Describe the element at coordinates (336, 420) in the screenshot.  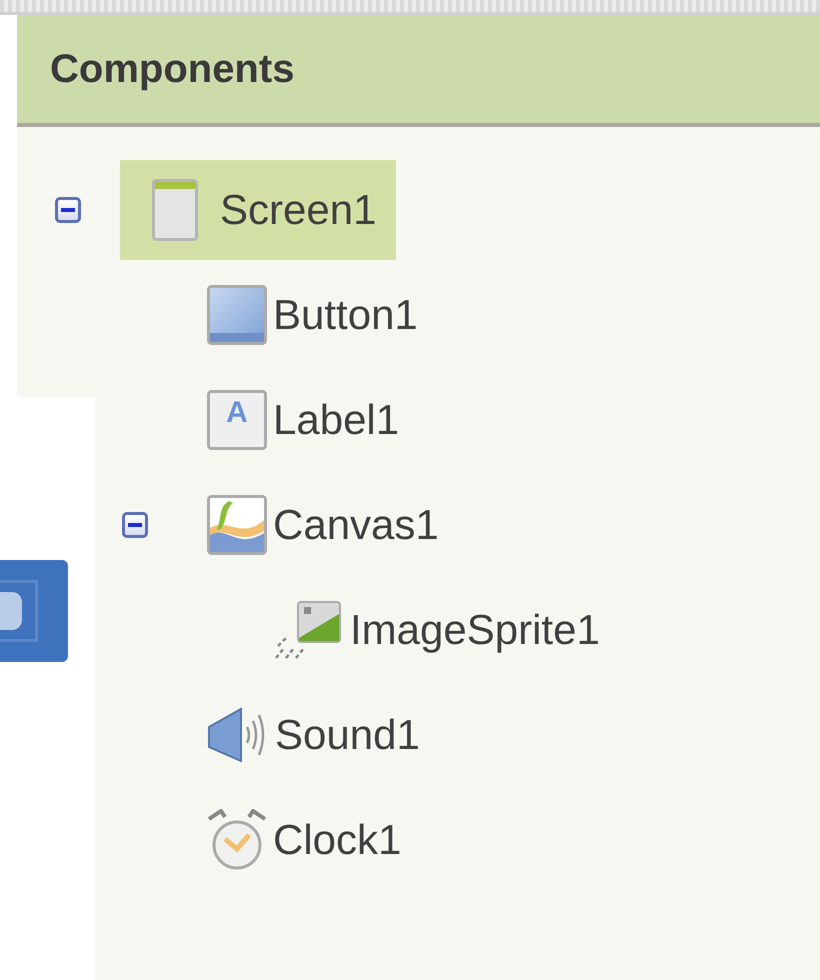
I see `item-label: Label1` at that location.